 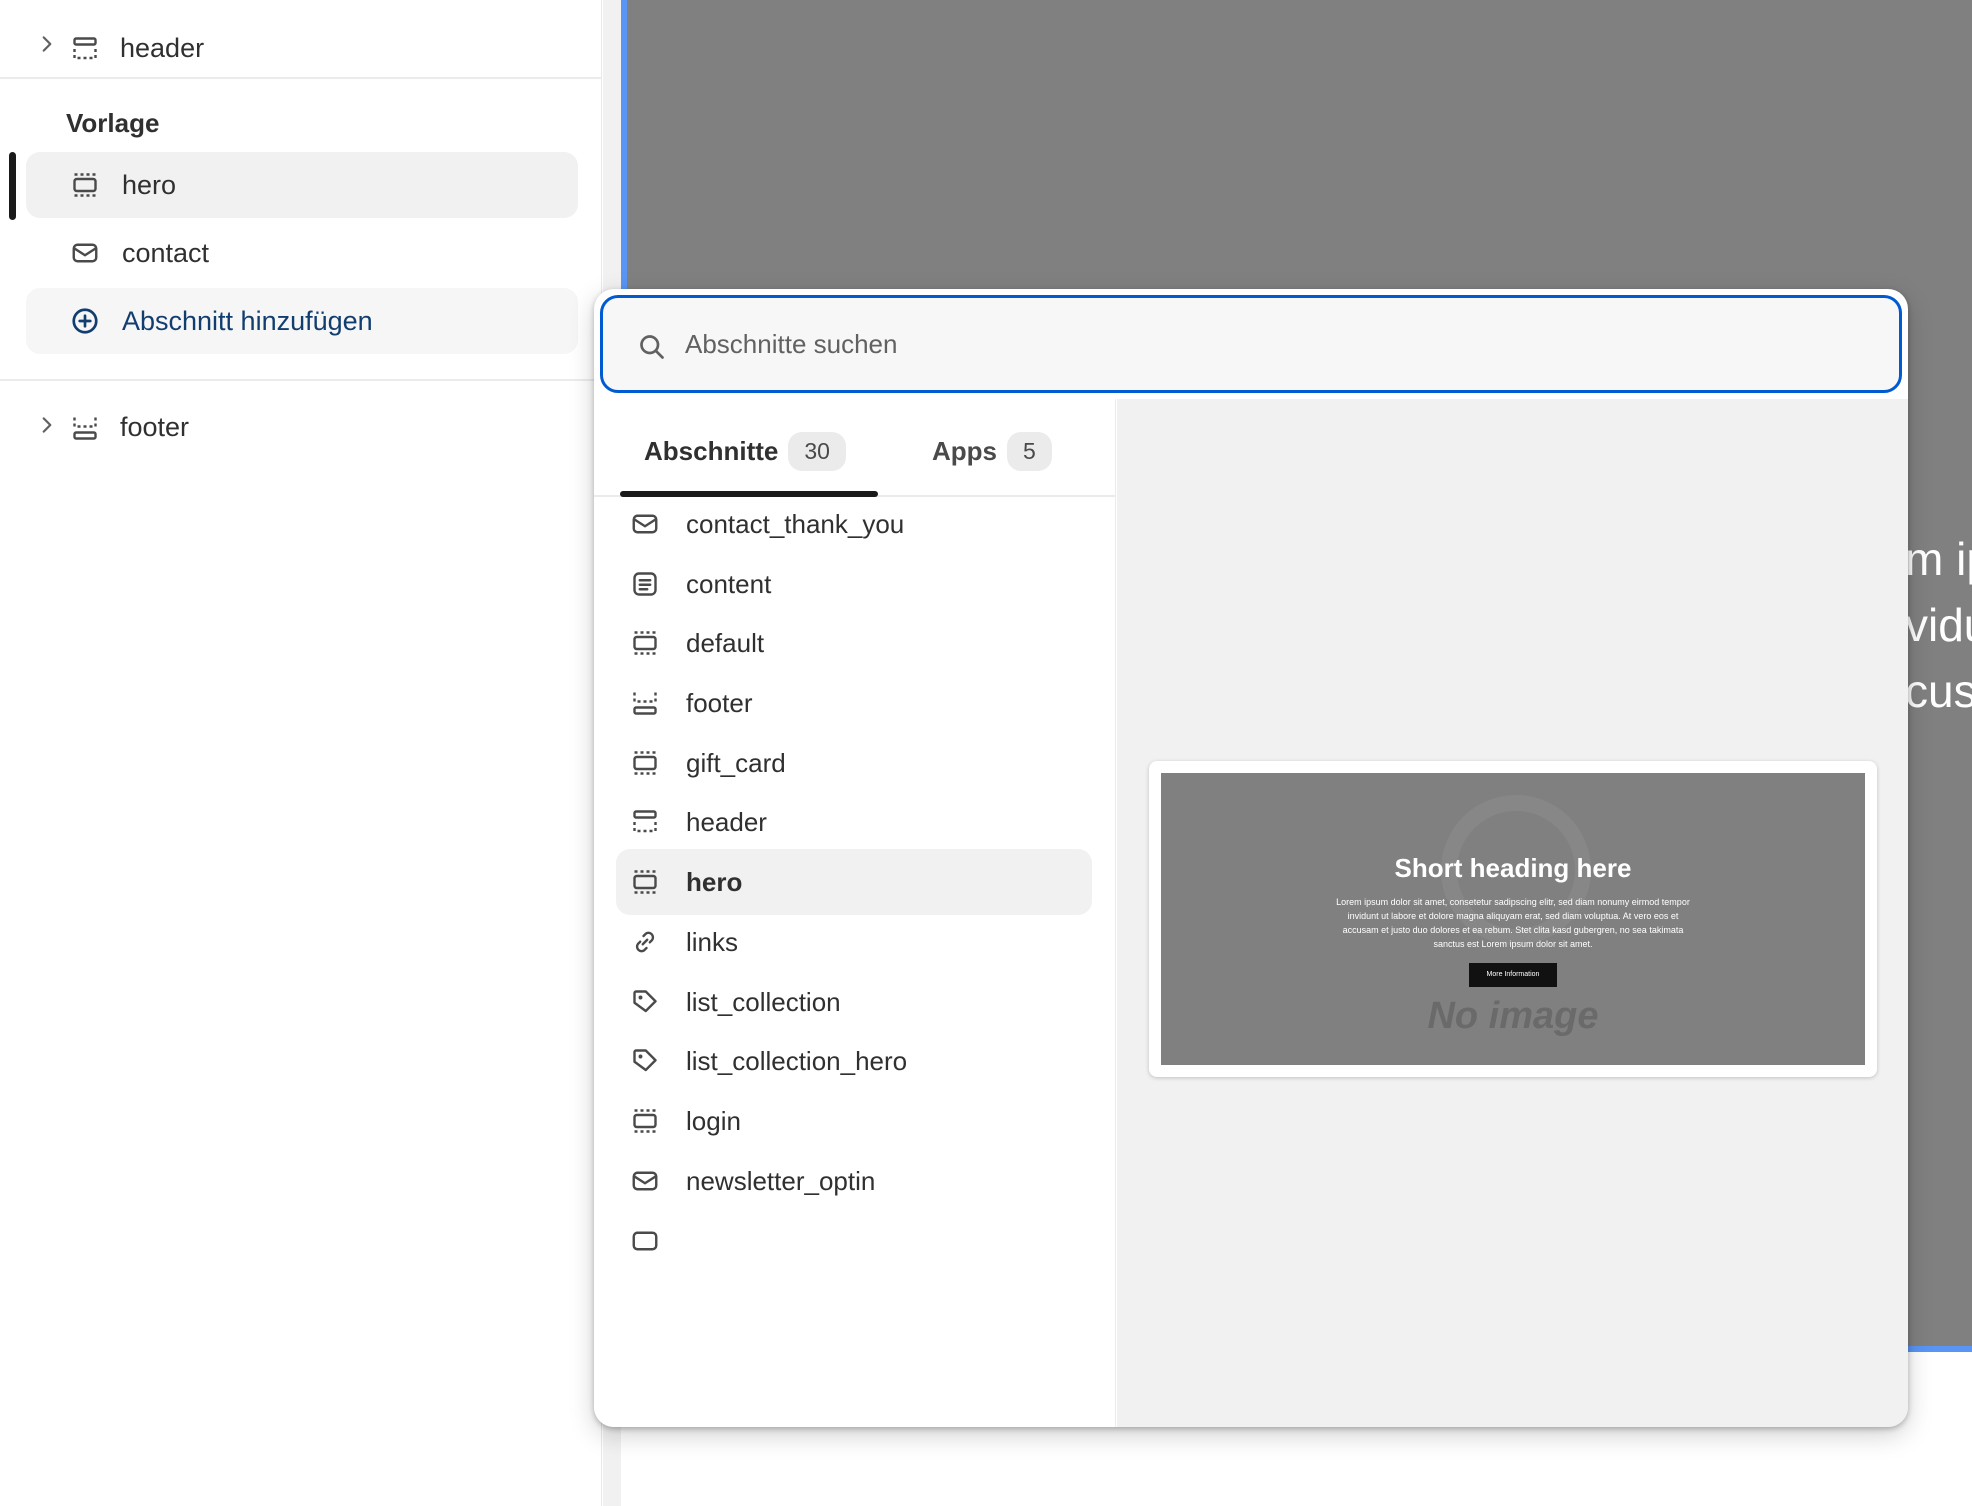 I want to click on search-field, so click(x=1251, y=344).